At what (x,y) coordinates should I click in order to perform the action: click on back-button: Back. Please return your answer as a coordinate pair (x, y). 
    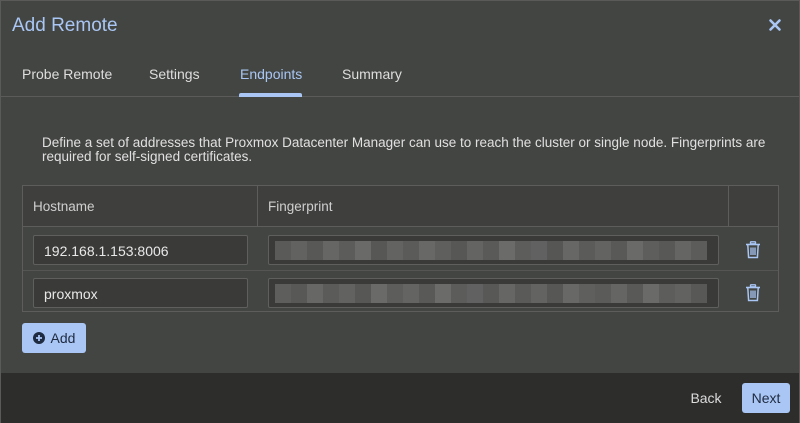
    Looking at the image, I should click on (706, 398).